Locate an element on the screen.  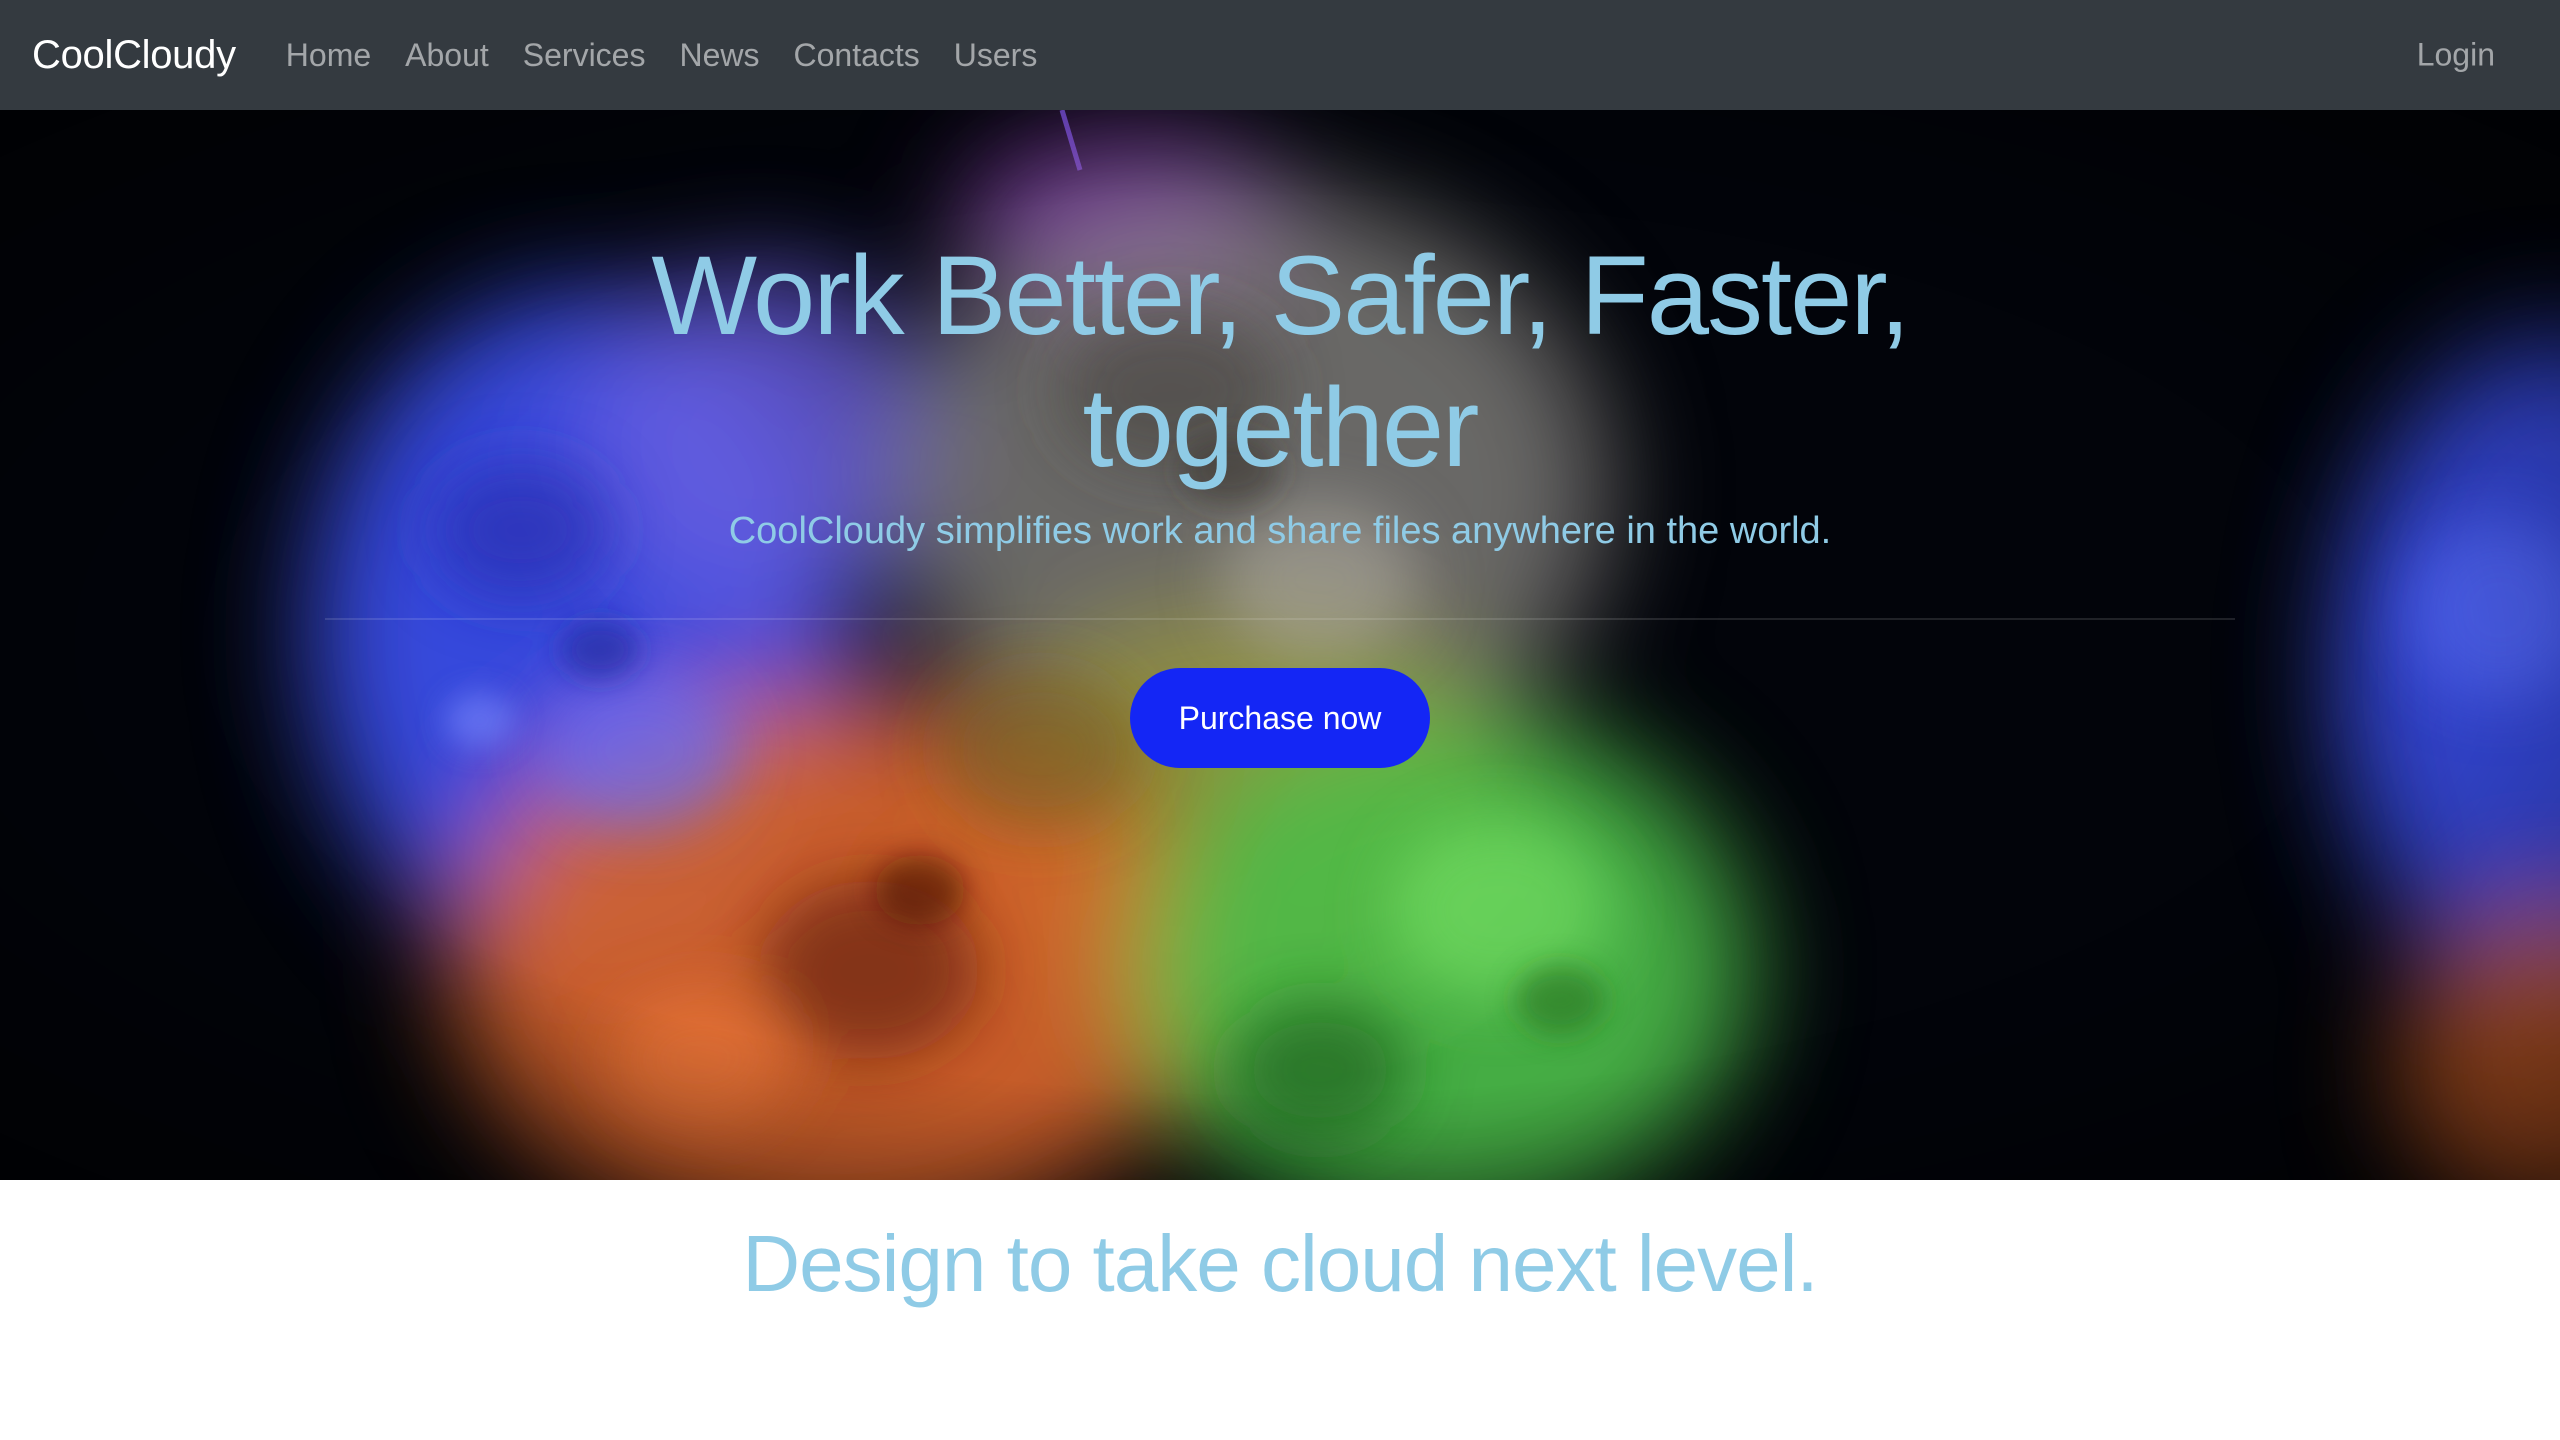
nav-link-news: News is located at coordinates (719, 55).